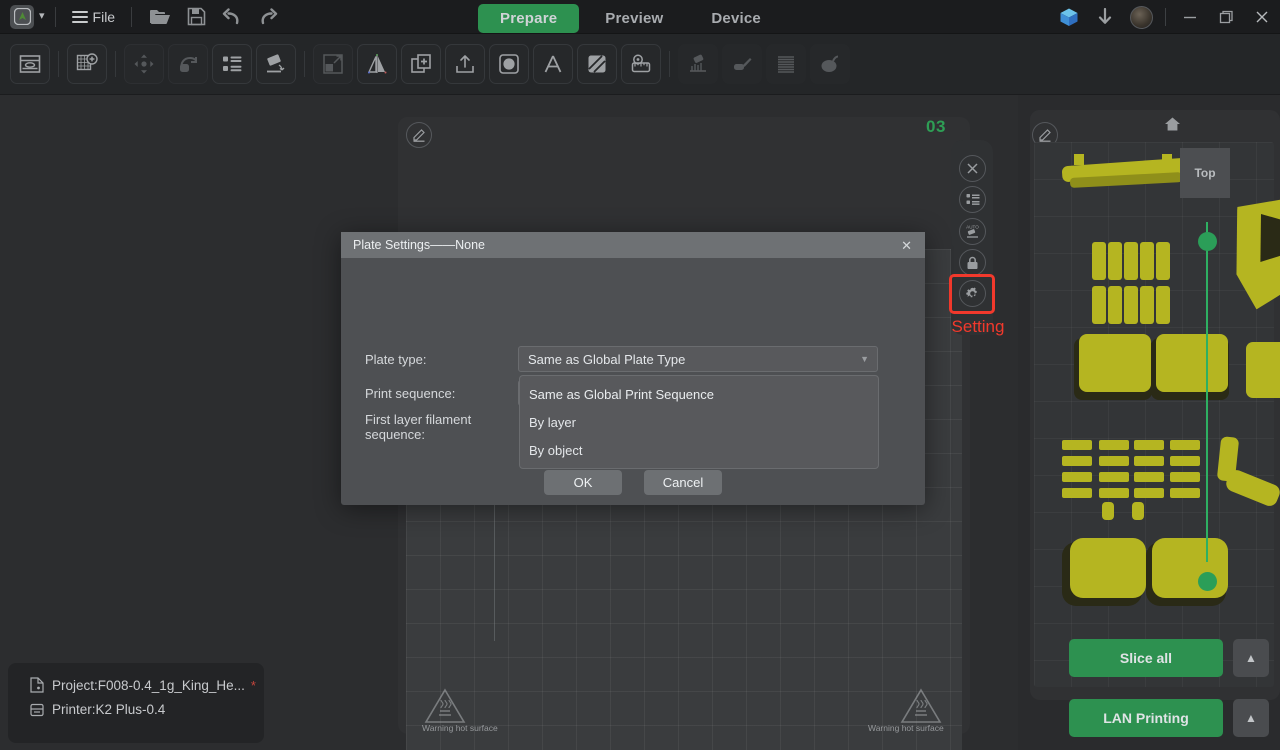 The height and width of the screenshot is (750, 1280). Describe the element at coordinates (1270, 238) in the screenshot. I see `model-yellow-wing-cut` at that location.